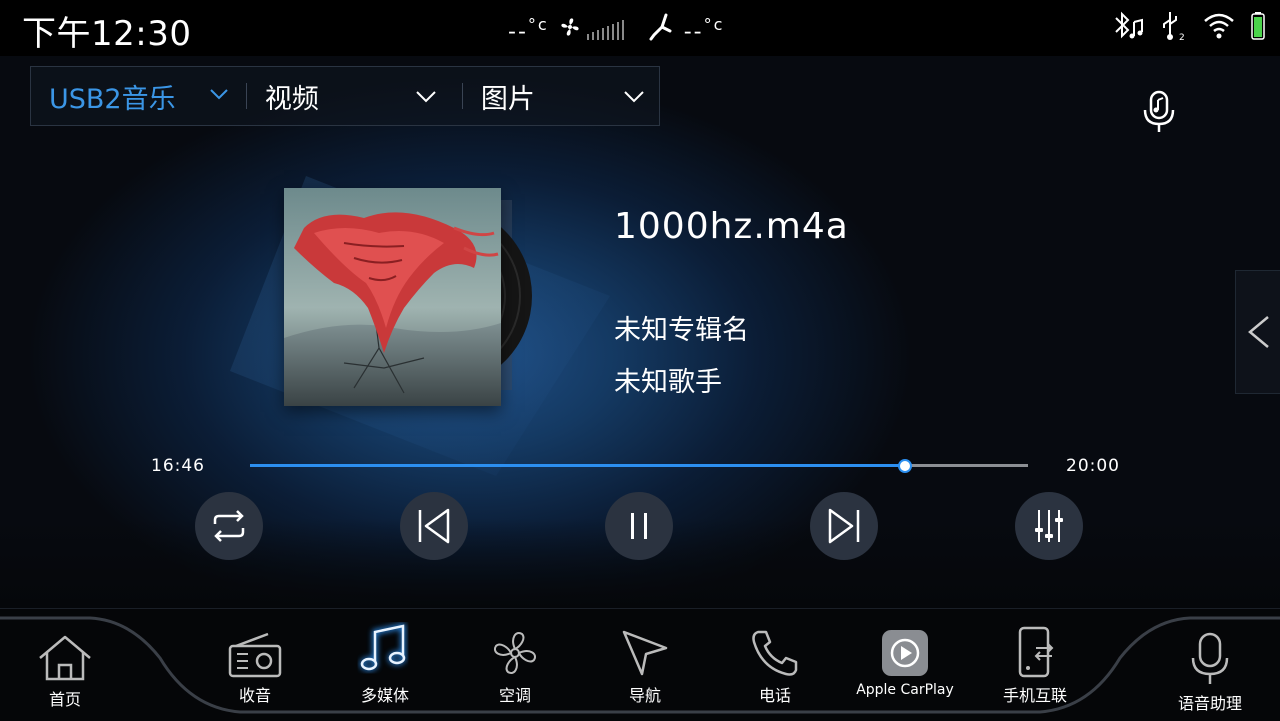 The image size is (1280, 721). I want to click on next-icon, so click(844, 526).